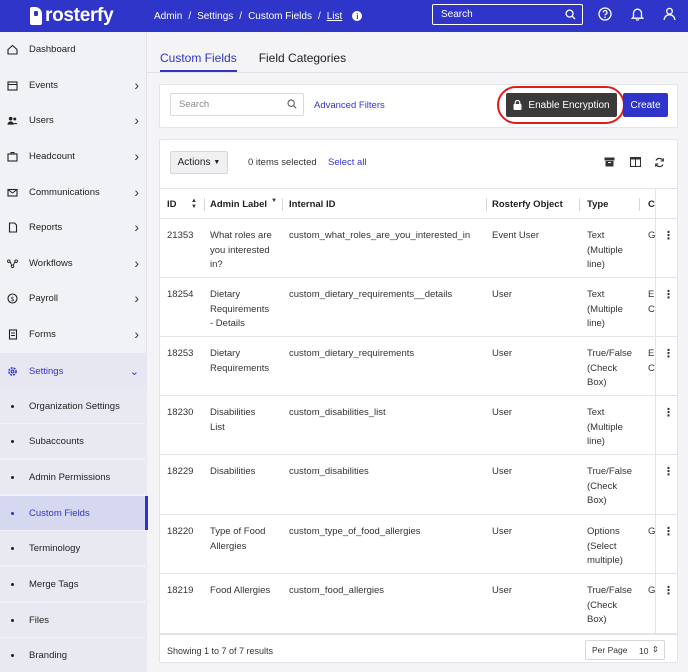 The width and height of the screenshot is (688, 672). What do you see at coordinates (73, 227) in the screenshot?
I see `sidebar-item-reports: Reports ›` at bounding box center [73, 227].